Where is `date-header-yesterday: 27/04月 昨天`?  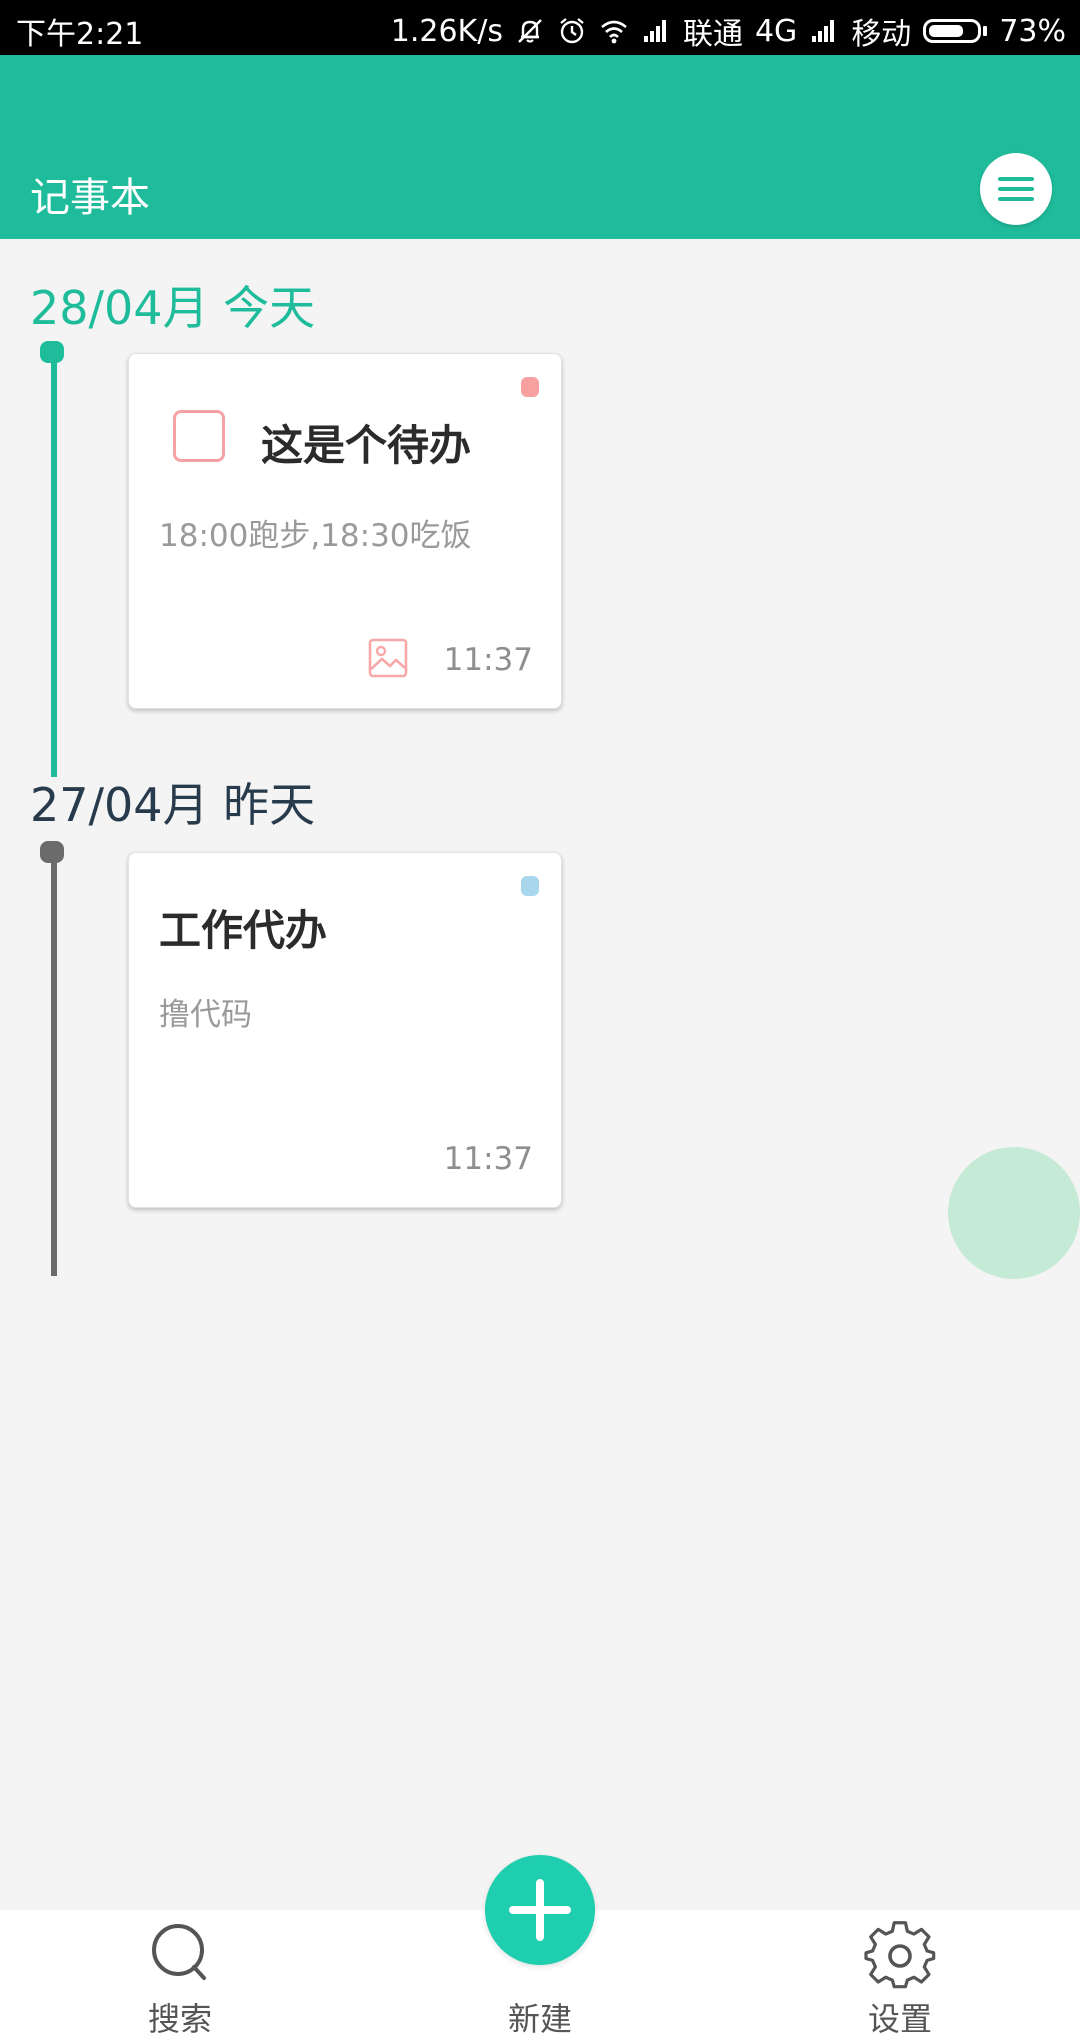 date-header-yesterday: 27/04月 昨天 is located at coordinates (173, 805).